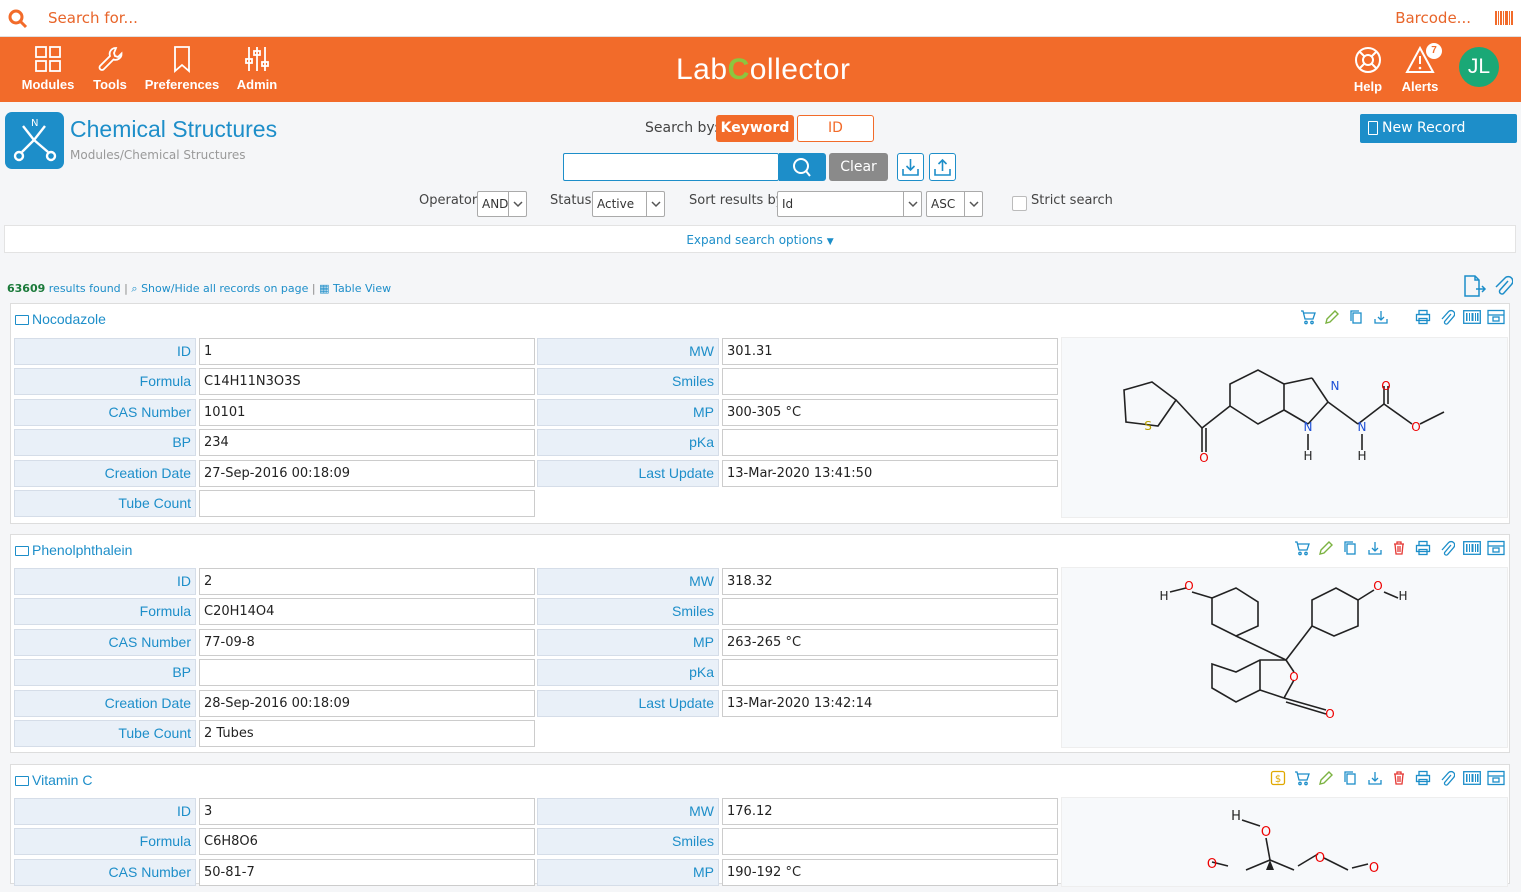  Describe the element at coordinates (849, 204) in the screenshot. I see `sort-field-select: Id` at that location.